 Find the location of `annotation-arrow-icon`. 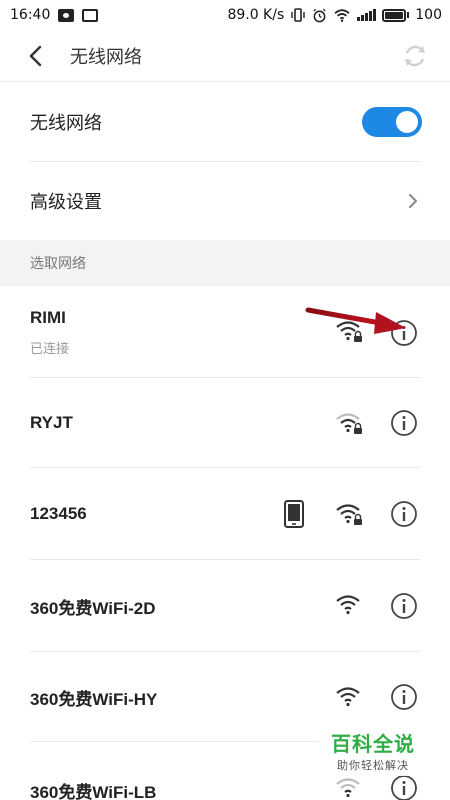

annotation-arrow-icon is located at coordinates (355, 320).